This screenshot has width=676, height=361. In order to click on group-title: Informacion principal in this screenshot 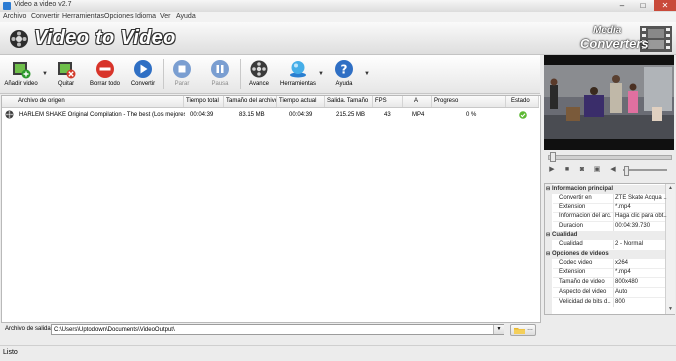, I will do `click(583, 189)`.